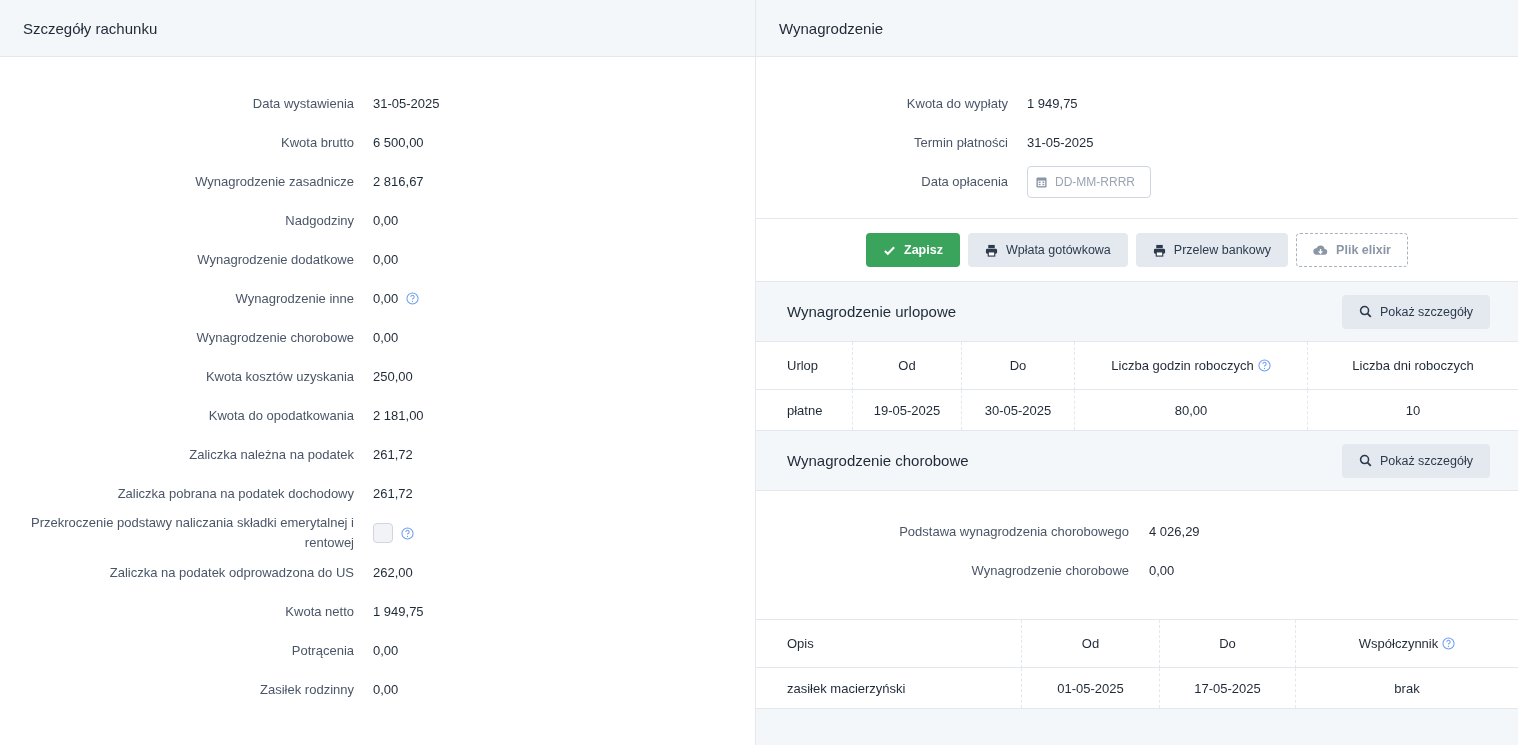 The width and height of the screenshot is (1527, 745). I want to click on column-header: Liczba godzin roboczych, so click(1182, 365).